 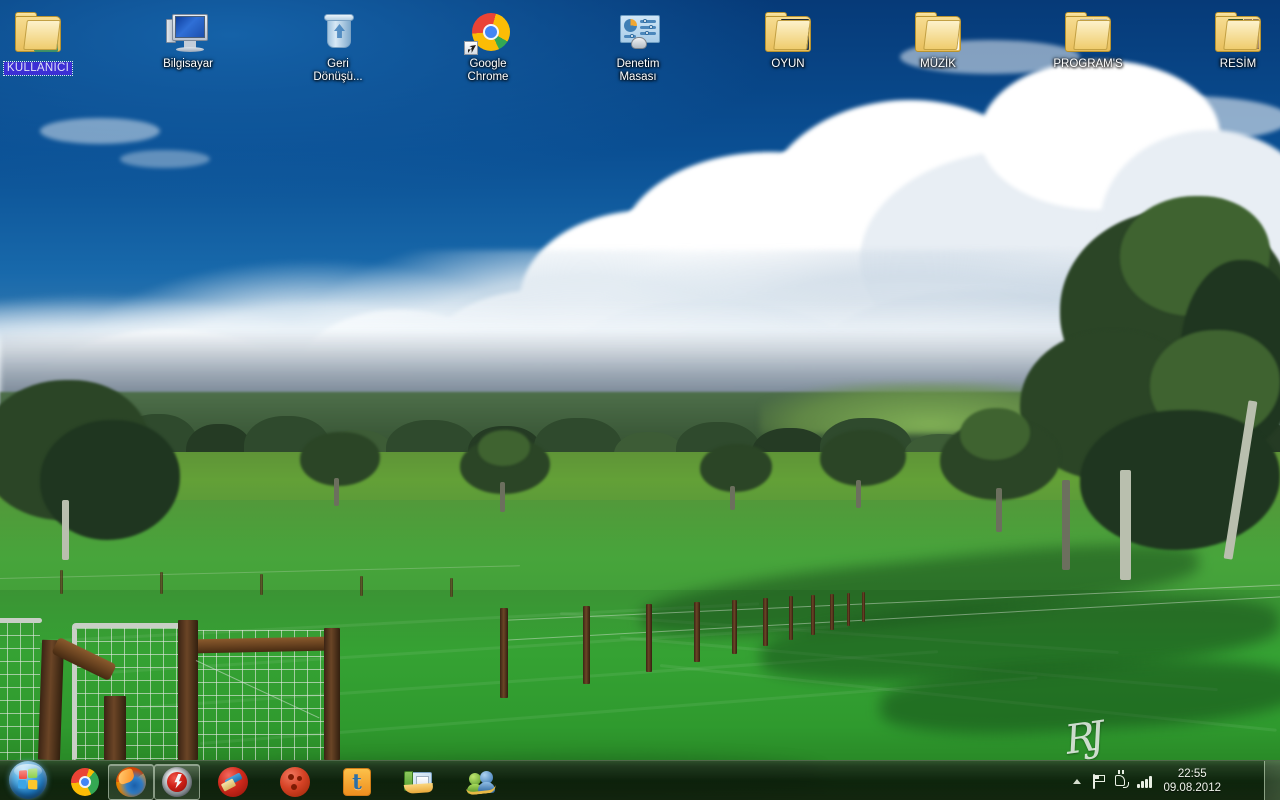 I want to click on clock: 22:55 09.08.2012, so click(x=1193, y=781).